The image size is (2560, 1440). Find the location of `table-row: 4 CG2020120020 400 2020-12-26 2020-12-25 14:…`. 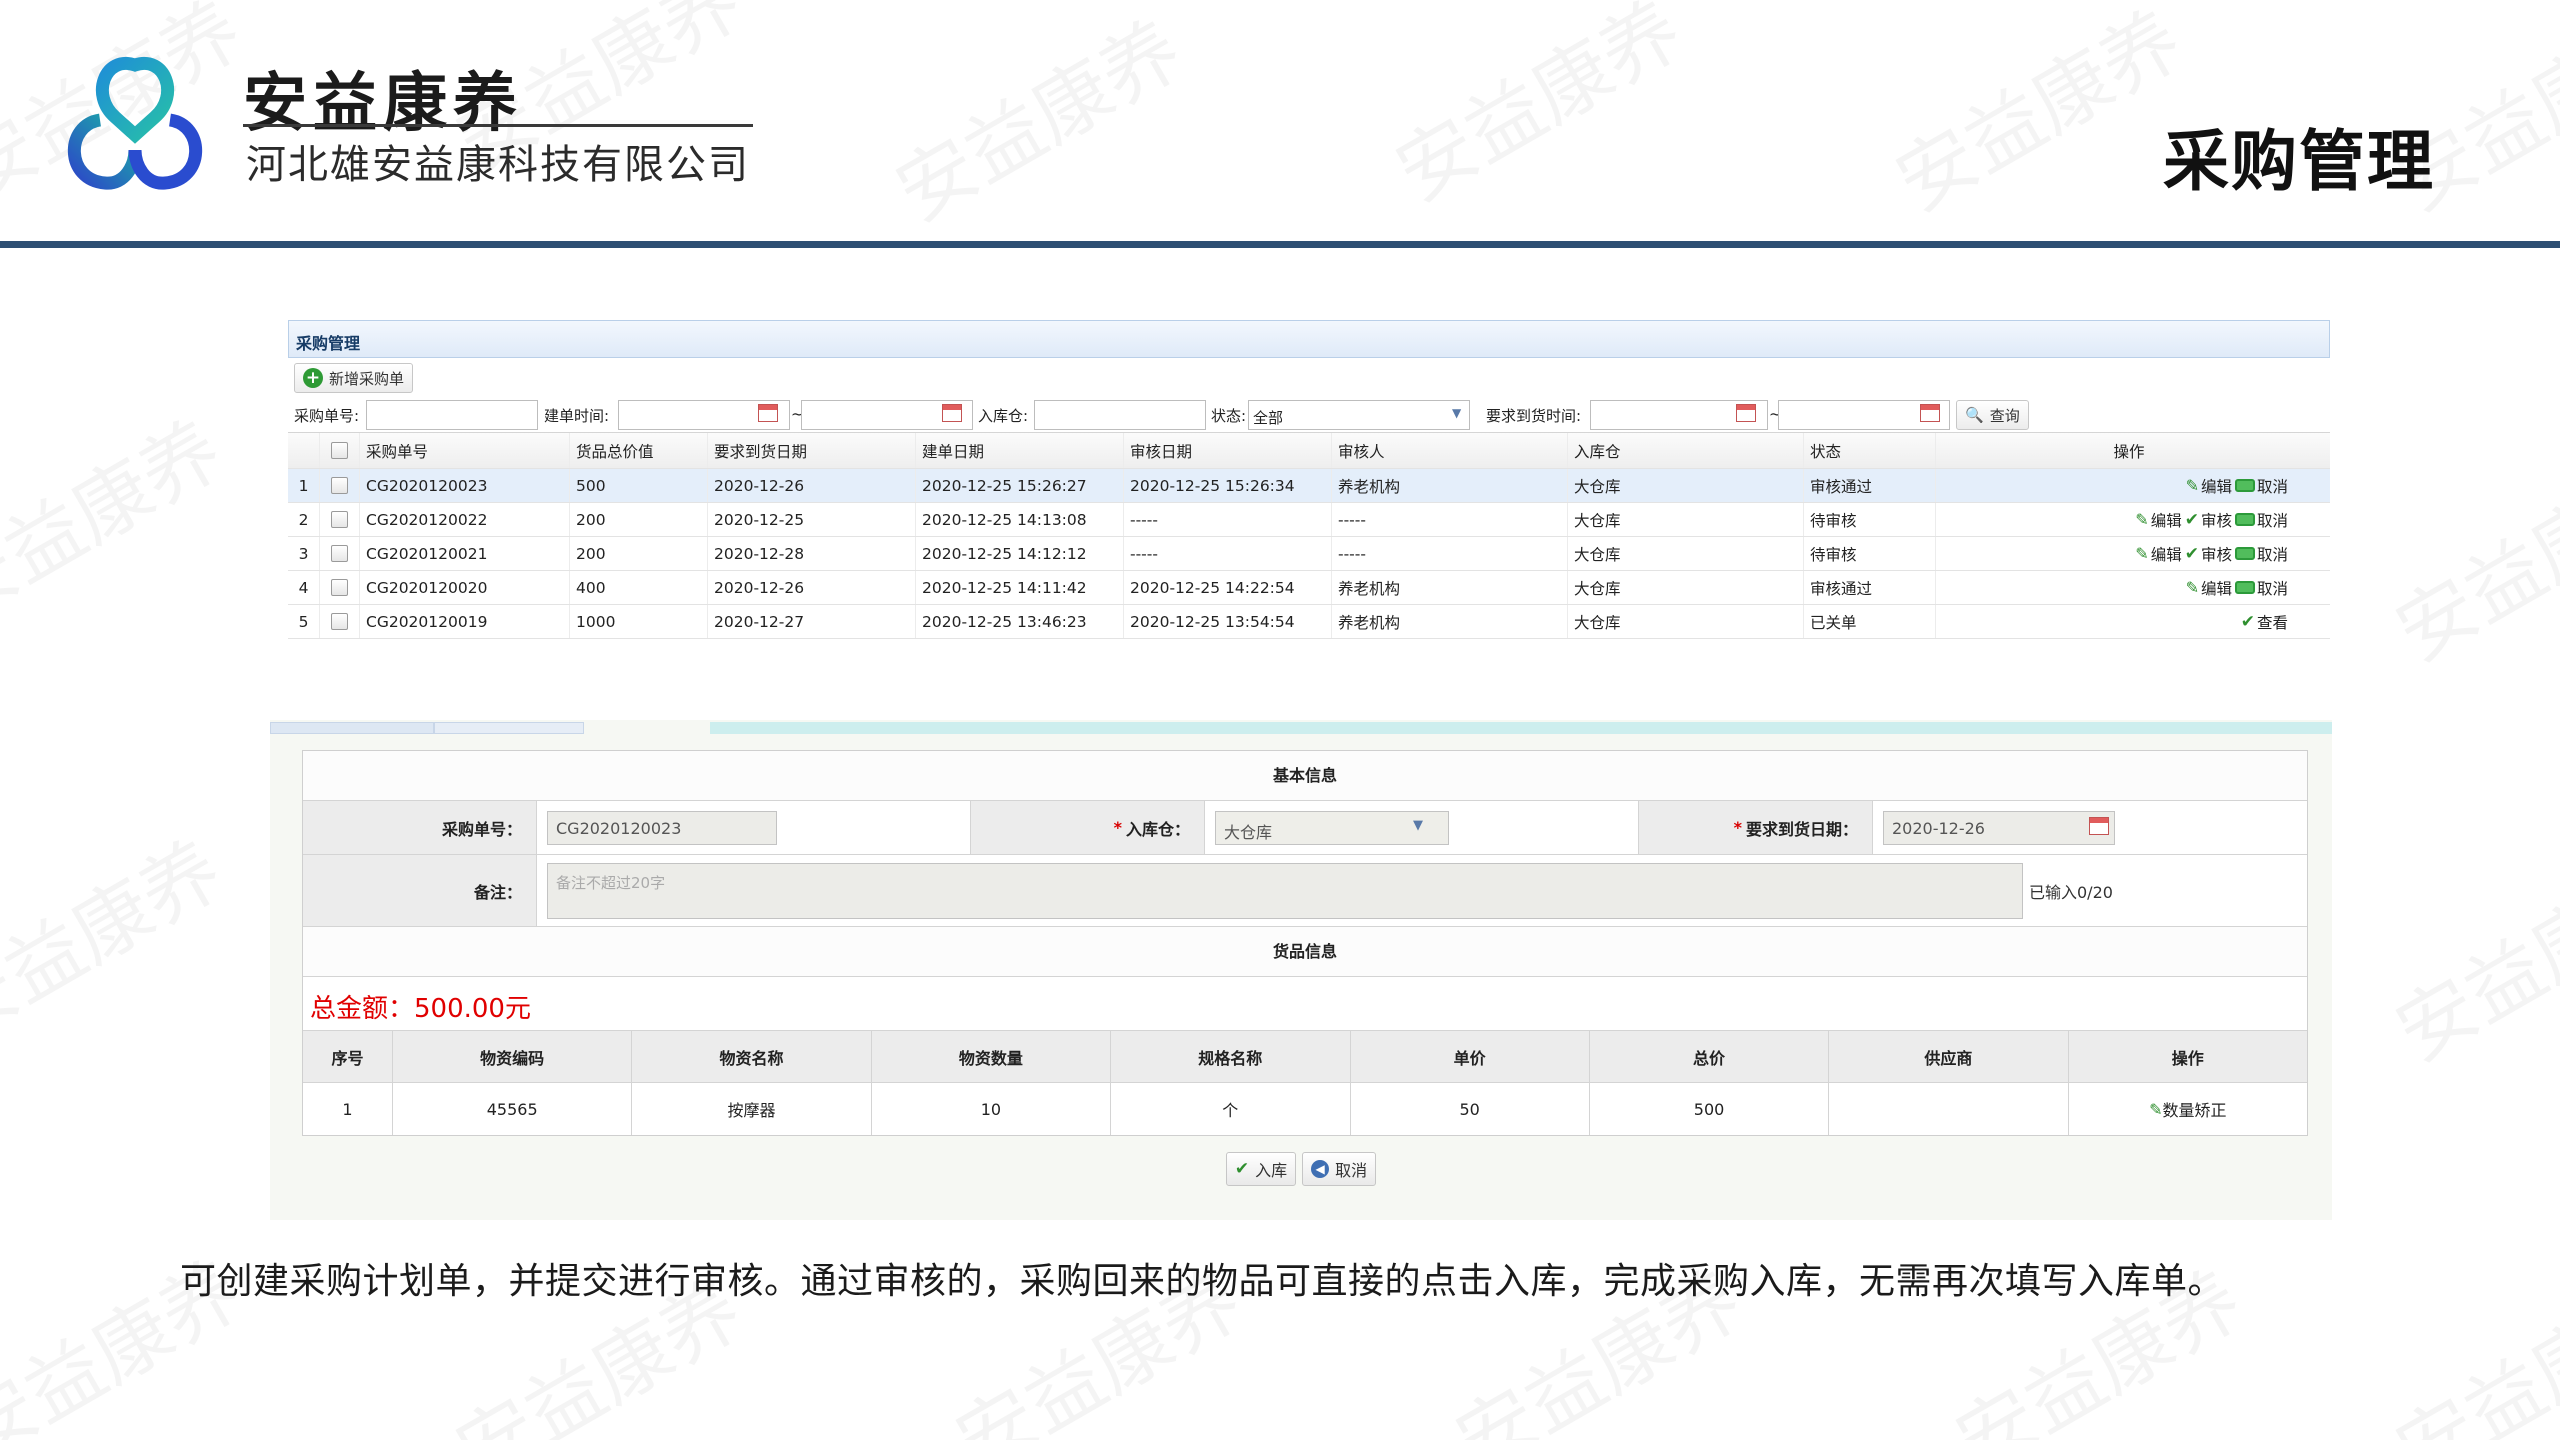

table-row: 4 CG2020120020 400 2020-12-26 2020-12-25 14:… is located at coordinates (1309, 588).